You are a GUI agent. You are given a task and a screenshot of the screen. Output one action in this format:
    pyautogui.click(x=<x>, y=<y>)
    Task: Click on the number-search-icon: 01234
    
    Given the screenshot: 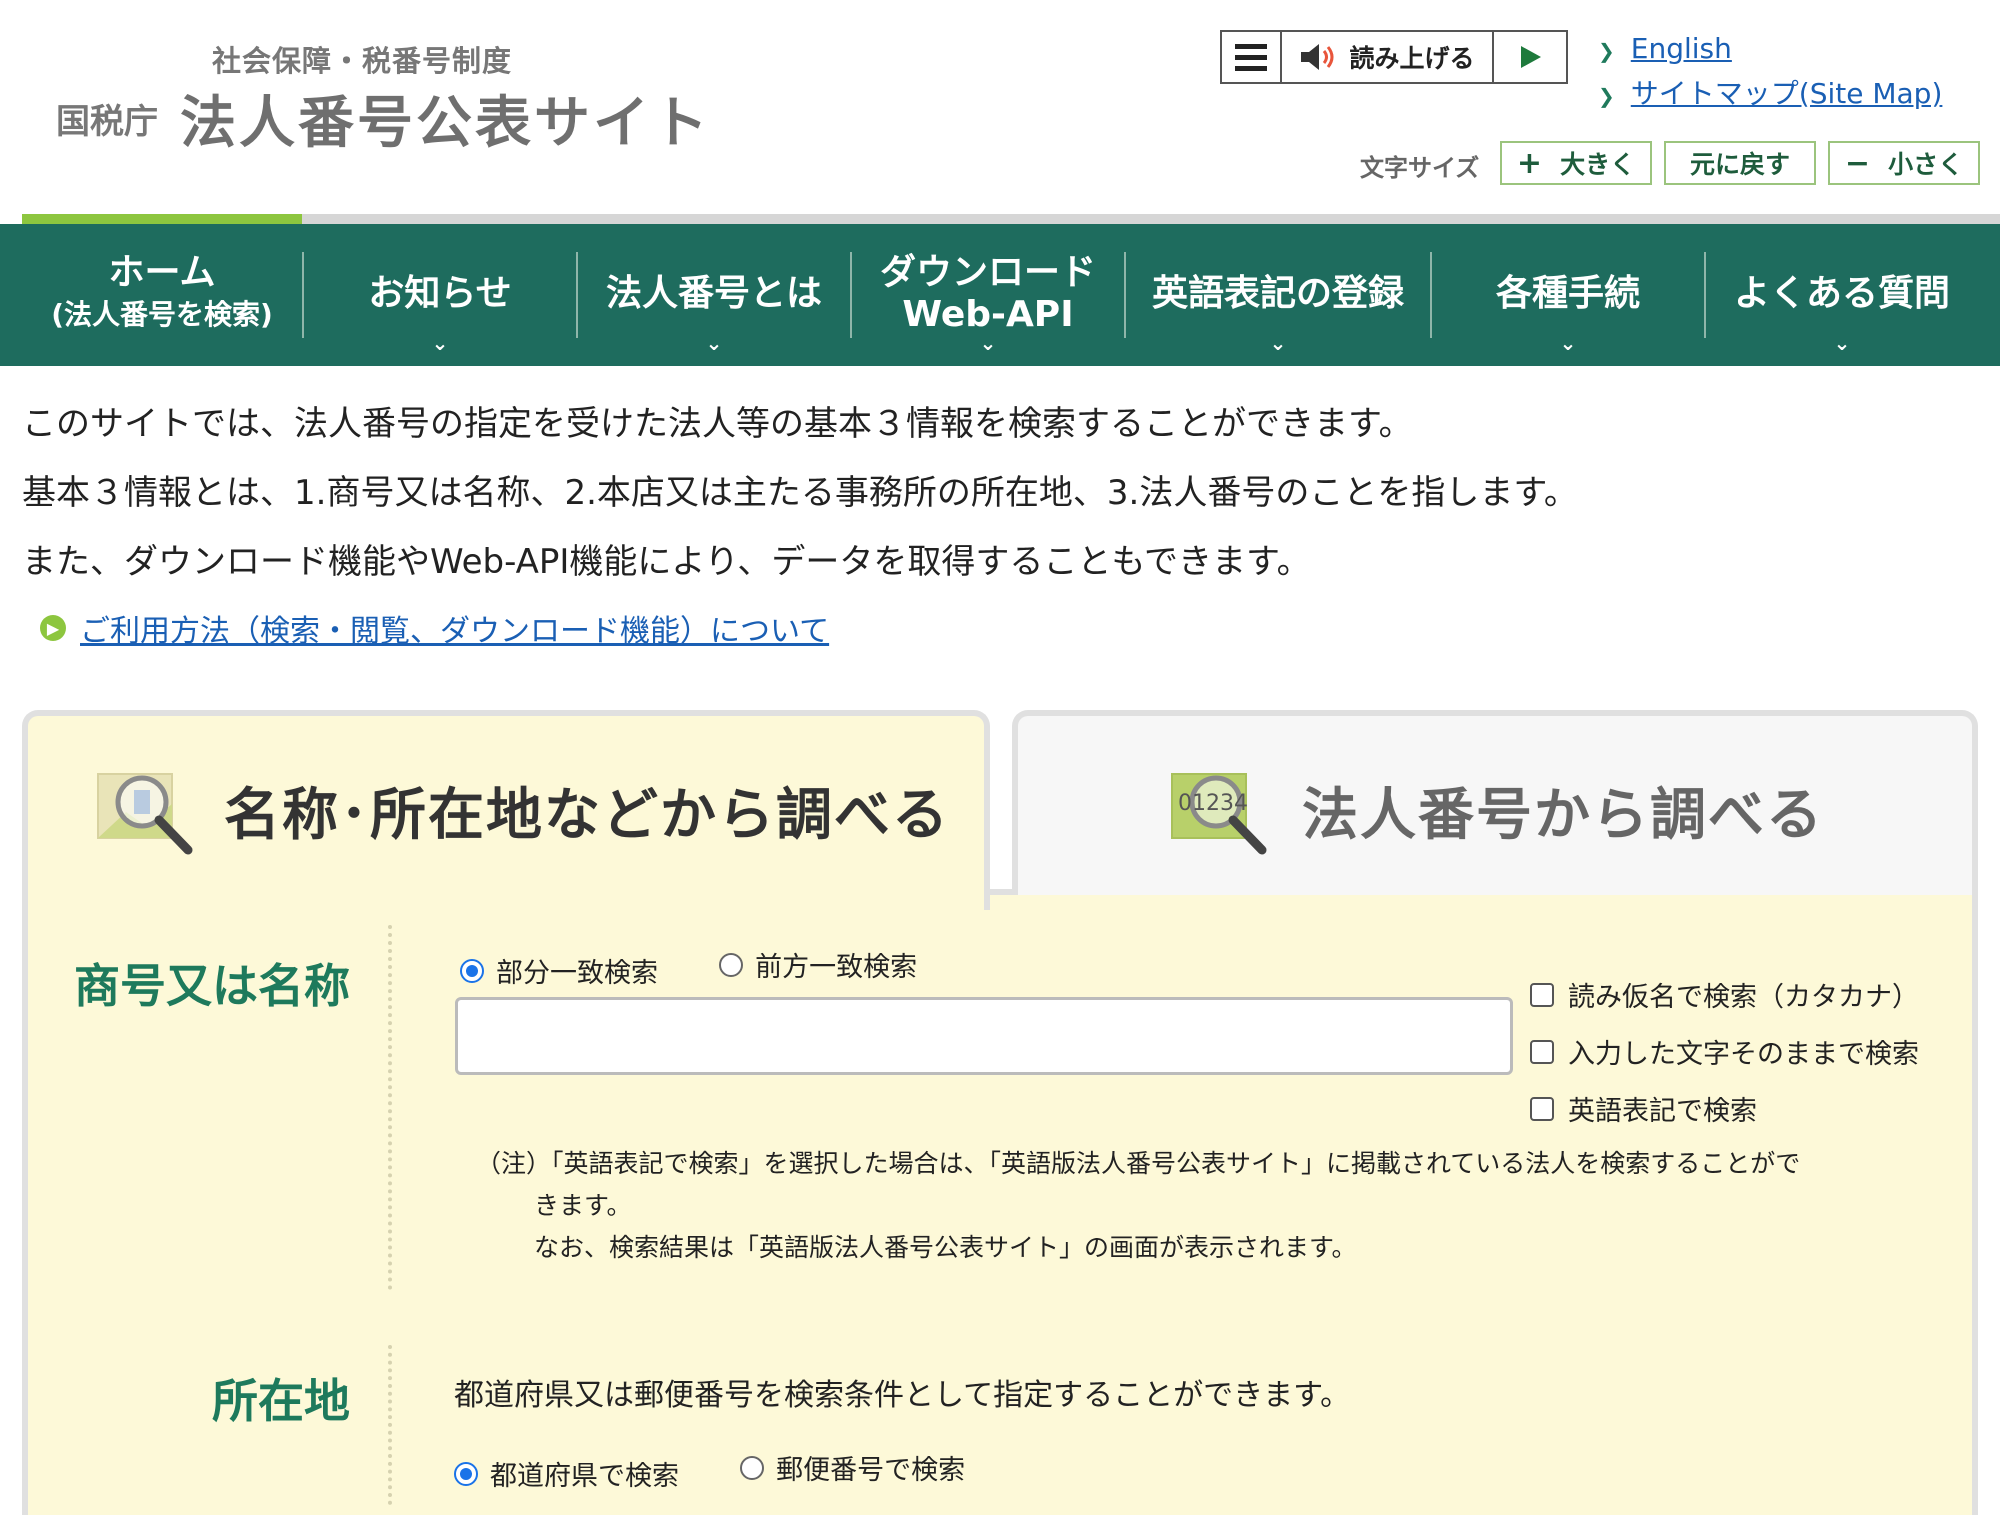 What is the action you would take?
    pyautogui.click(x=1219, y=814)
    